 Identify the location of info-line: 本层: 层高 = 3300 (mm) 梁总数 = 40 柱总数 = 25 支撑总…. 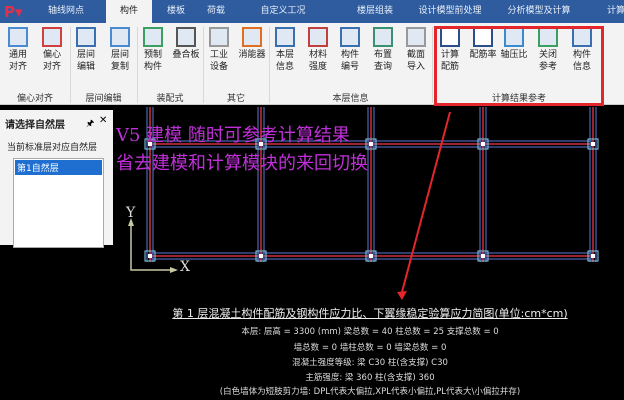
(370, 332).